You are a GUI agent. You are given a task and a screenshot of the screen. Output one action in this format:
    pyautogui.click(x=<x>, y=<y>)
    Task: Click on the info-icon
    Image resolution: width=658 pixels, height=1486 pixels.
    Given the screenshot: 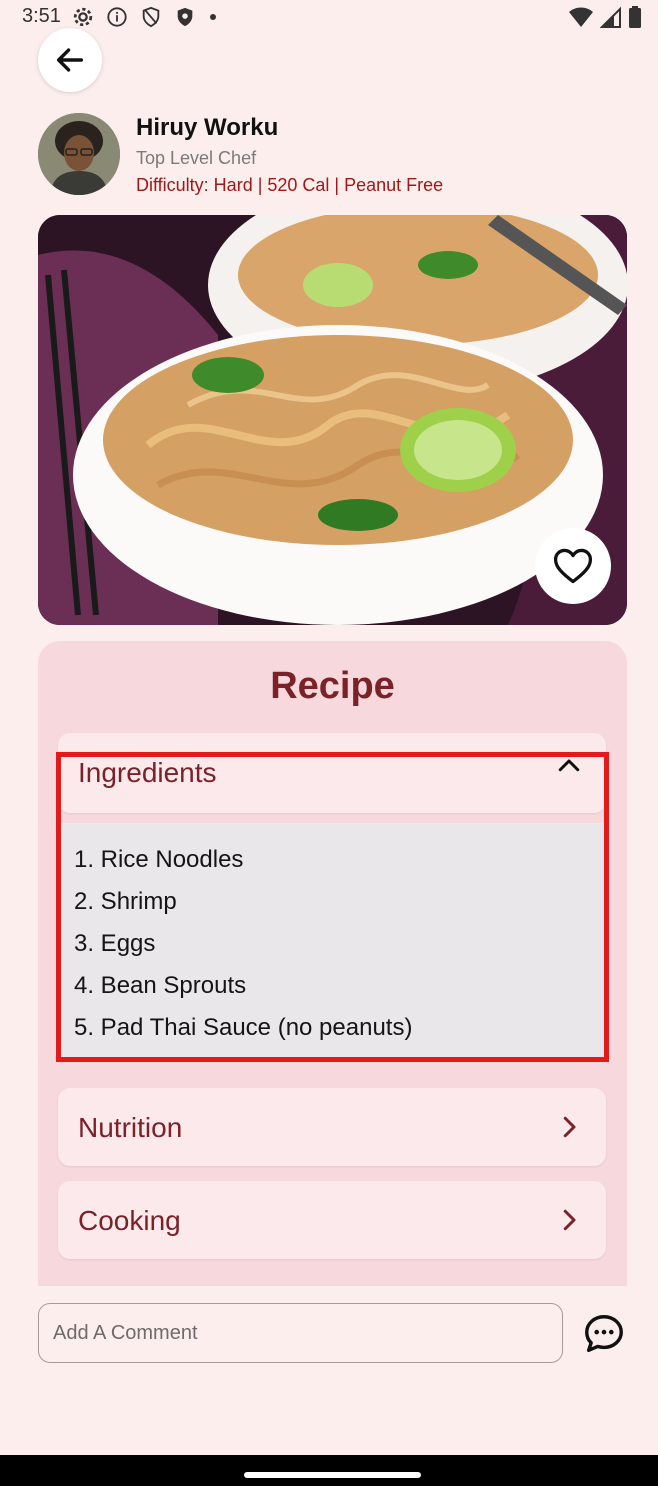 What is the action you would take?
    pyautogui.click(x=117, y=17)
    